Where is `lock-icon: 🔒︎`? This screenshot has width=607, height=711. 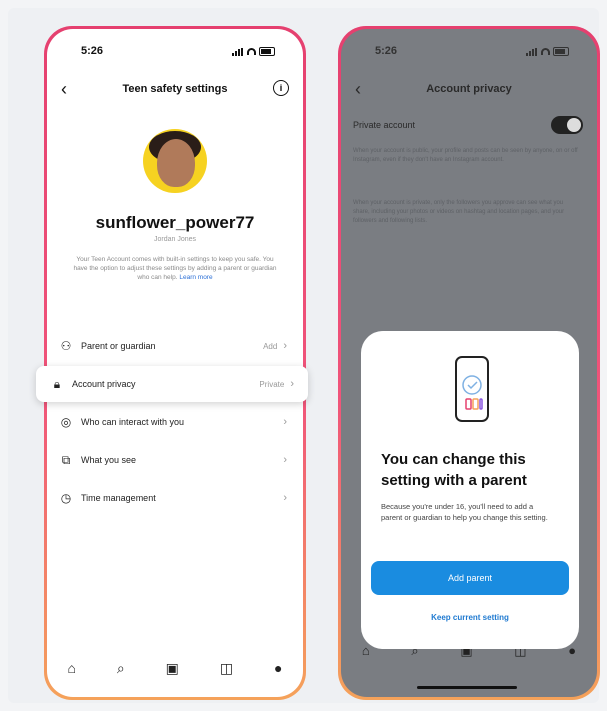 lock-icon: 🔒︎ is located at coordinates (57, 383).